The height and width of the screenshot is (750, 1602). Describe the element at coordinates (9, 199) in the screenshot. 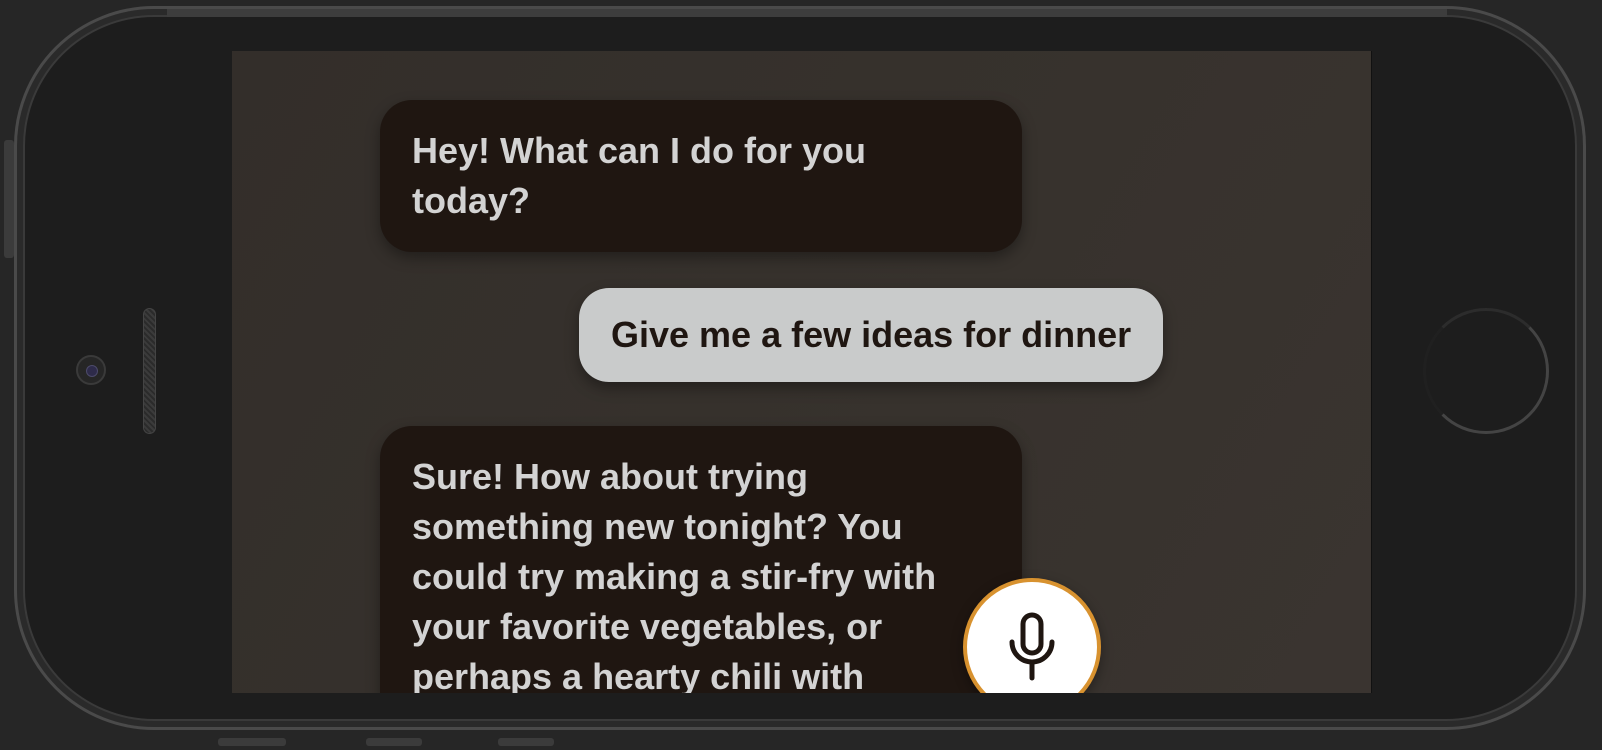

I see `side-volume-button` at that location.